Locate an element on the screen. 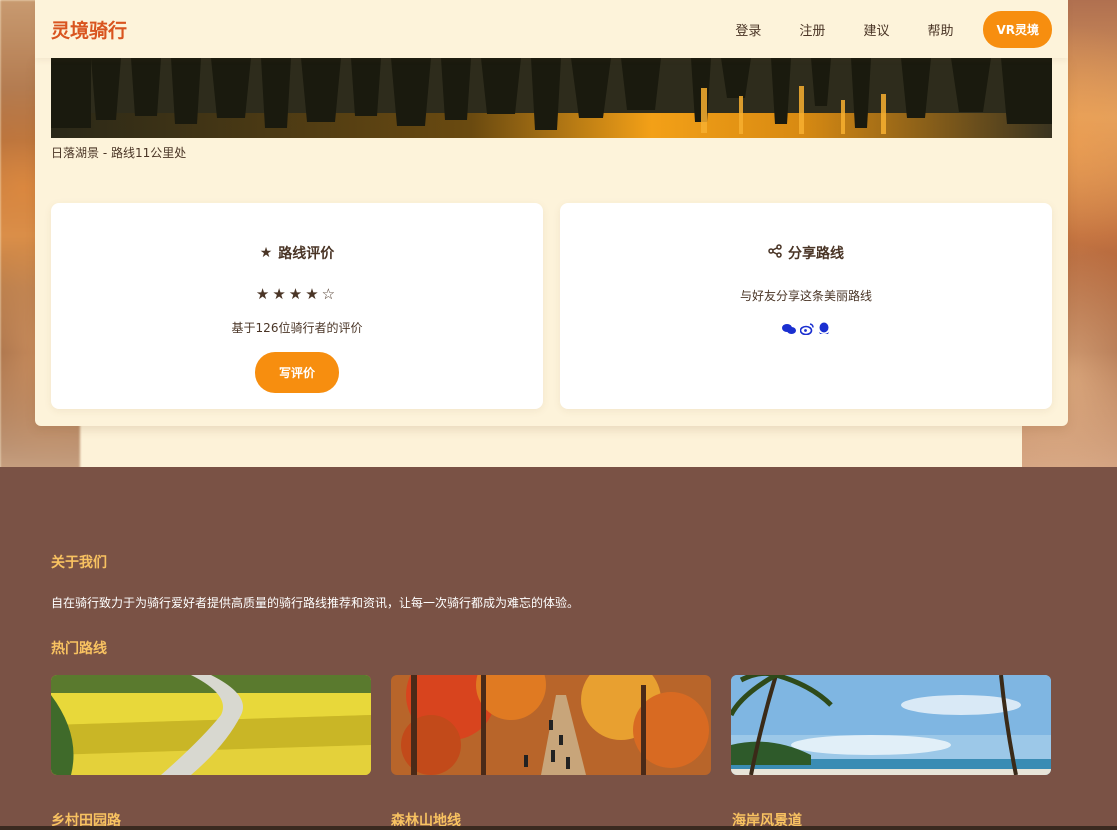 The height and width of the screenshot is (830, 1117). qq-icon is located at coordinates (824, 329).